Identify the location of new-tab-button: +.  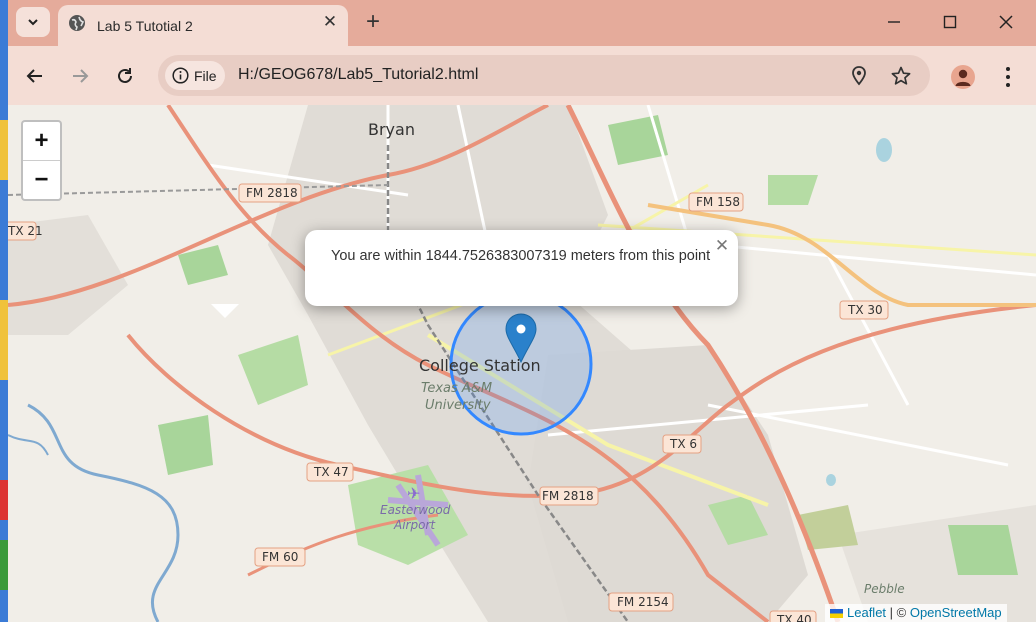
(373, 22).